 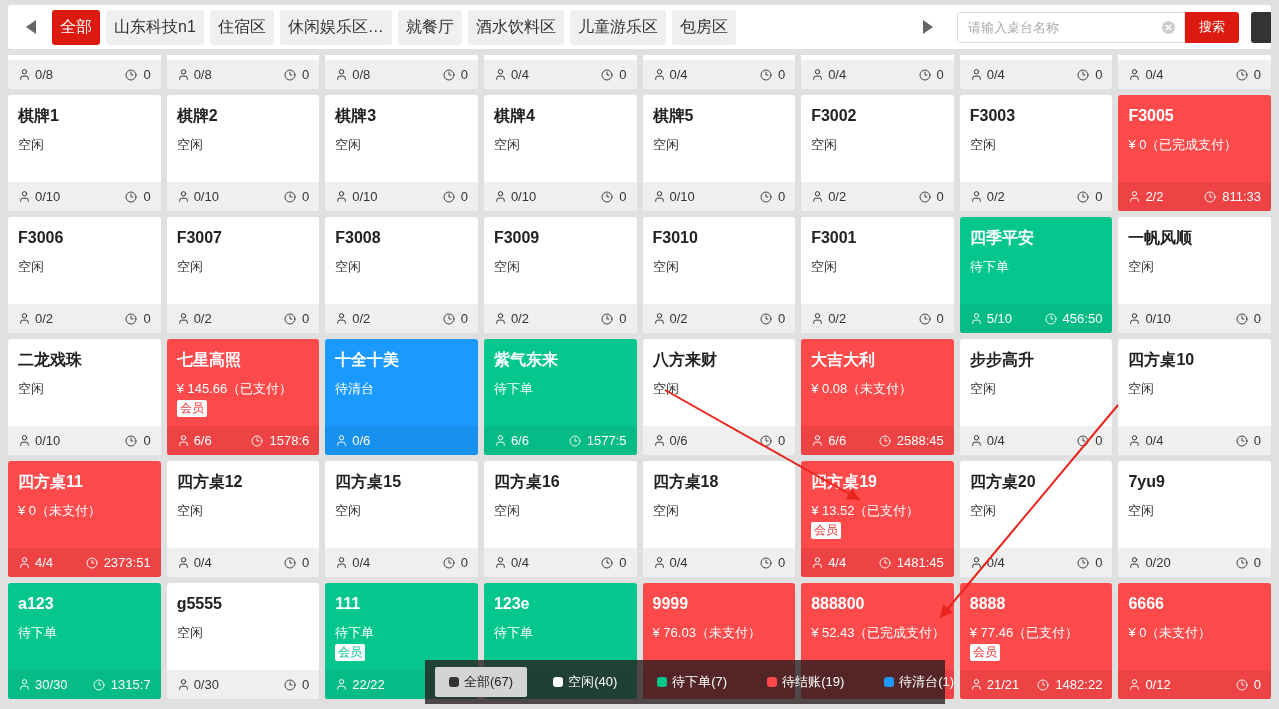 What do you see at coordinates (719, 397) in the screenshot?
I see `table-card: 八方来财 空闲 0/6 0` at bounding box center [719, 397].